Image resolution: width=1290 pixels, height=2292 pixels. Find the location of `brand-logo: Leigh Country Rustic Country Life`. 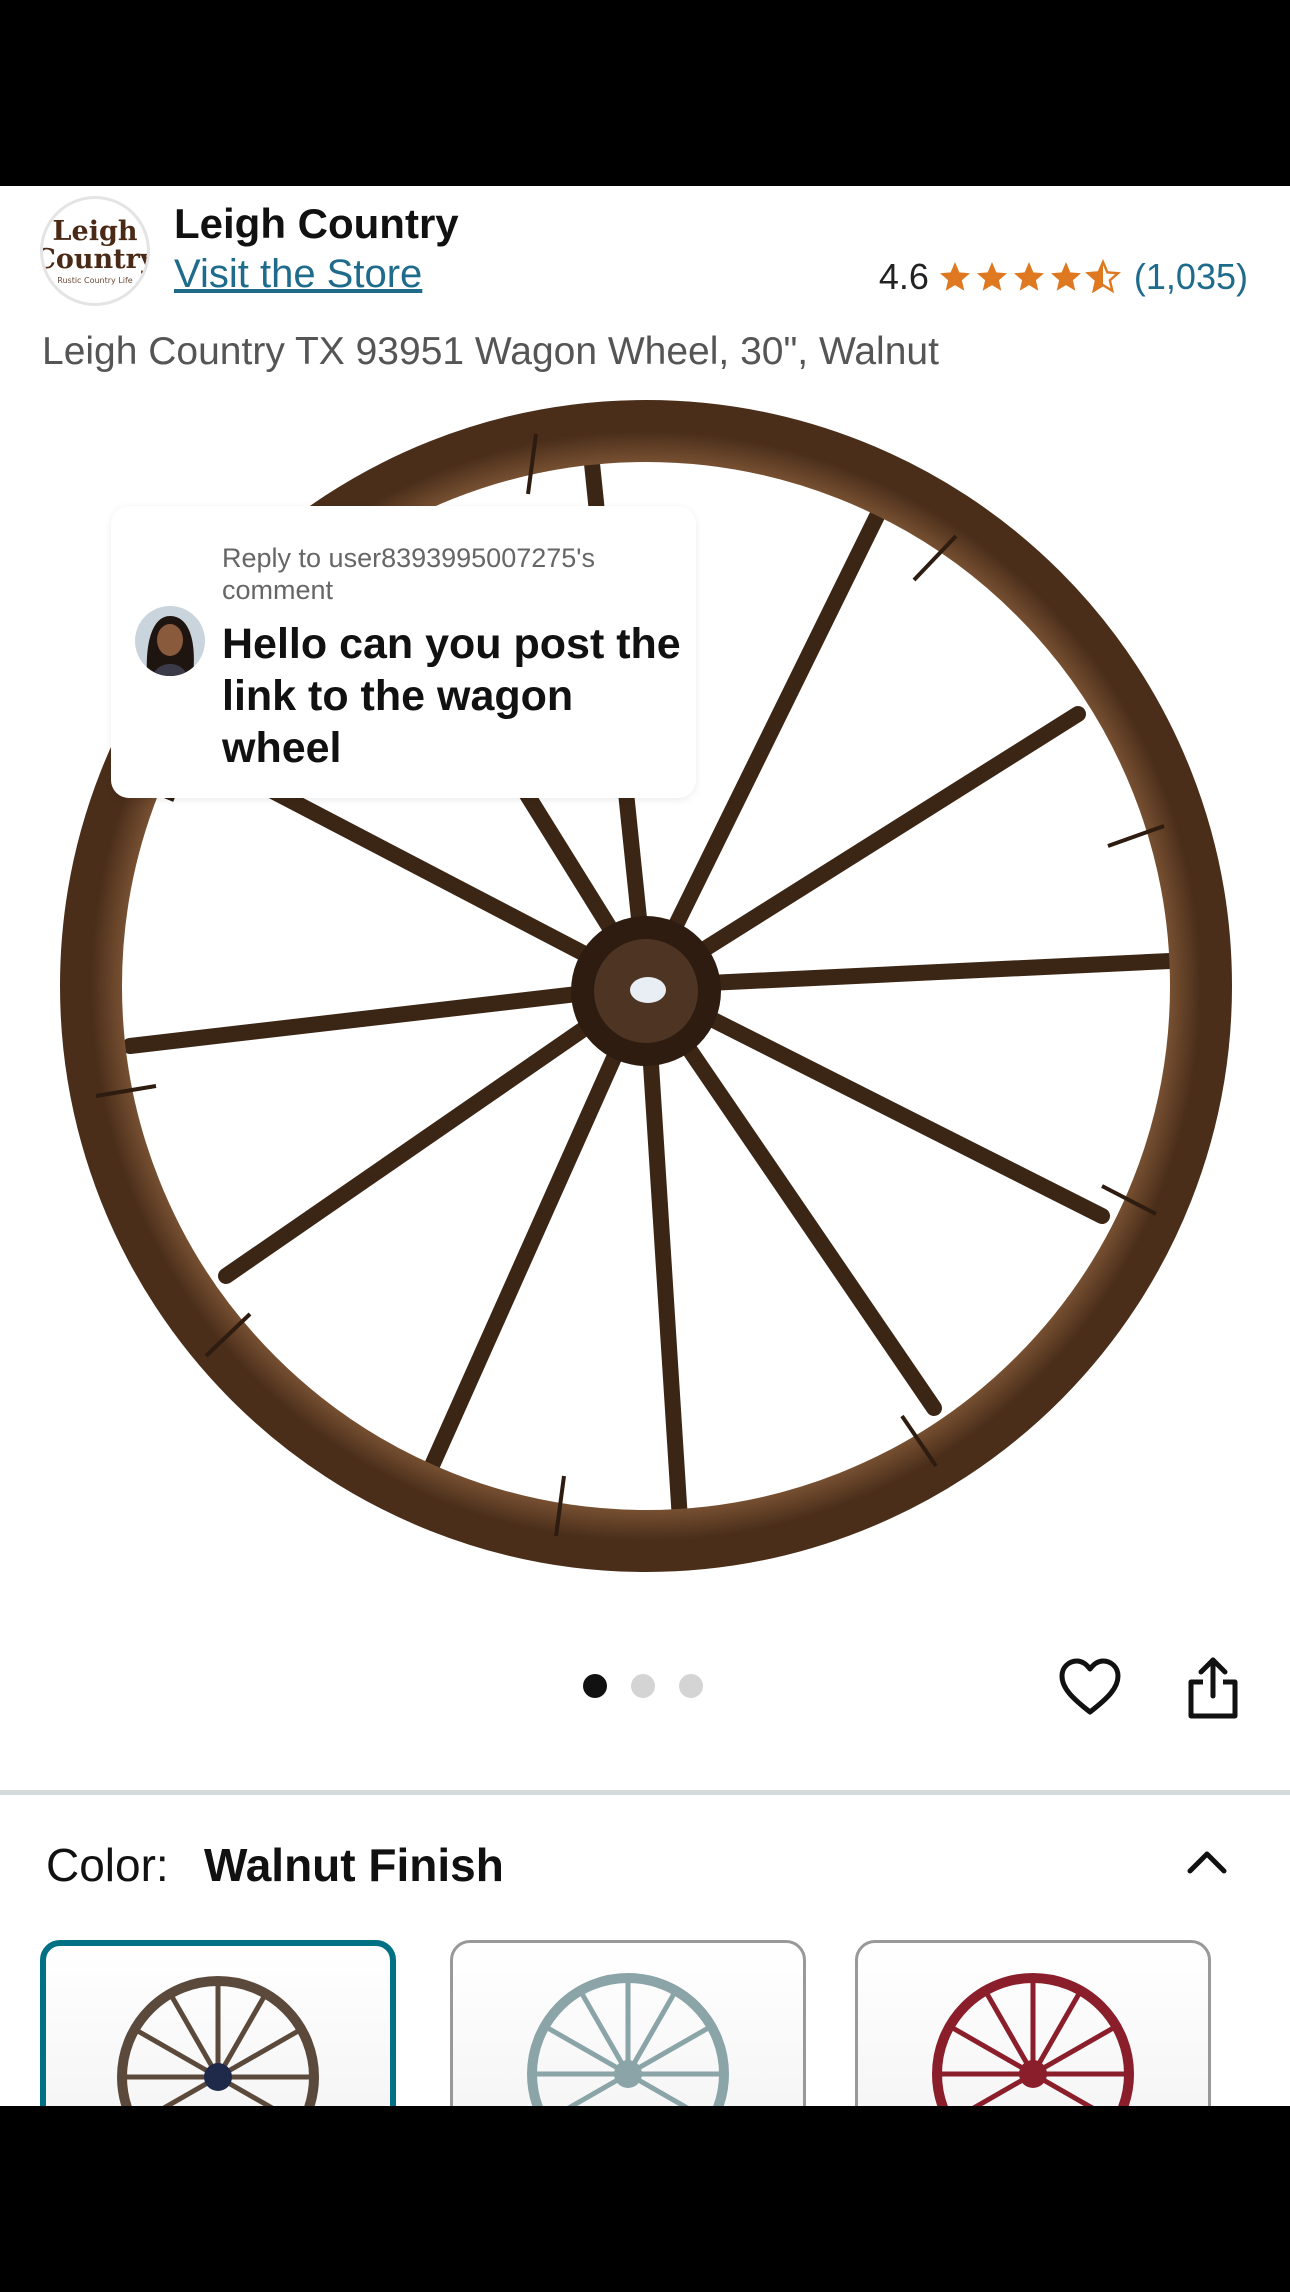

brand-logo: Leigh Country Rustic Country Life is located at coordinates (95, 251).